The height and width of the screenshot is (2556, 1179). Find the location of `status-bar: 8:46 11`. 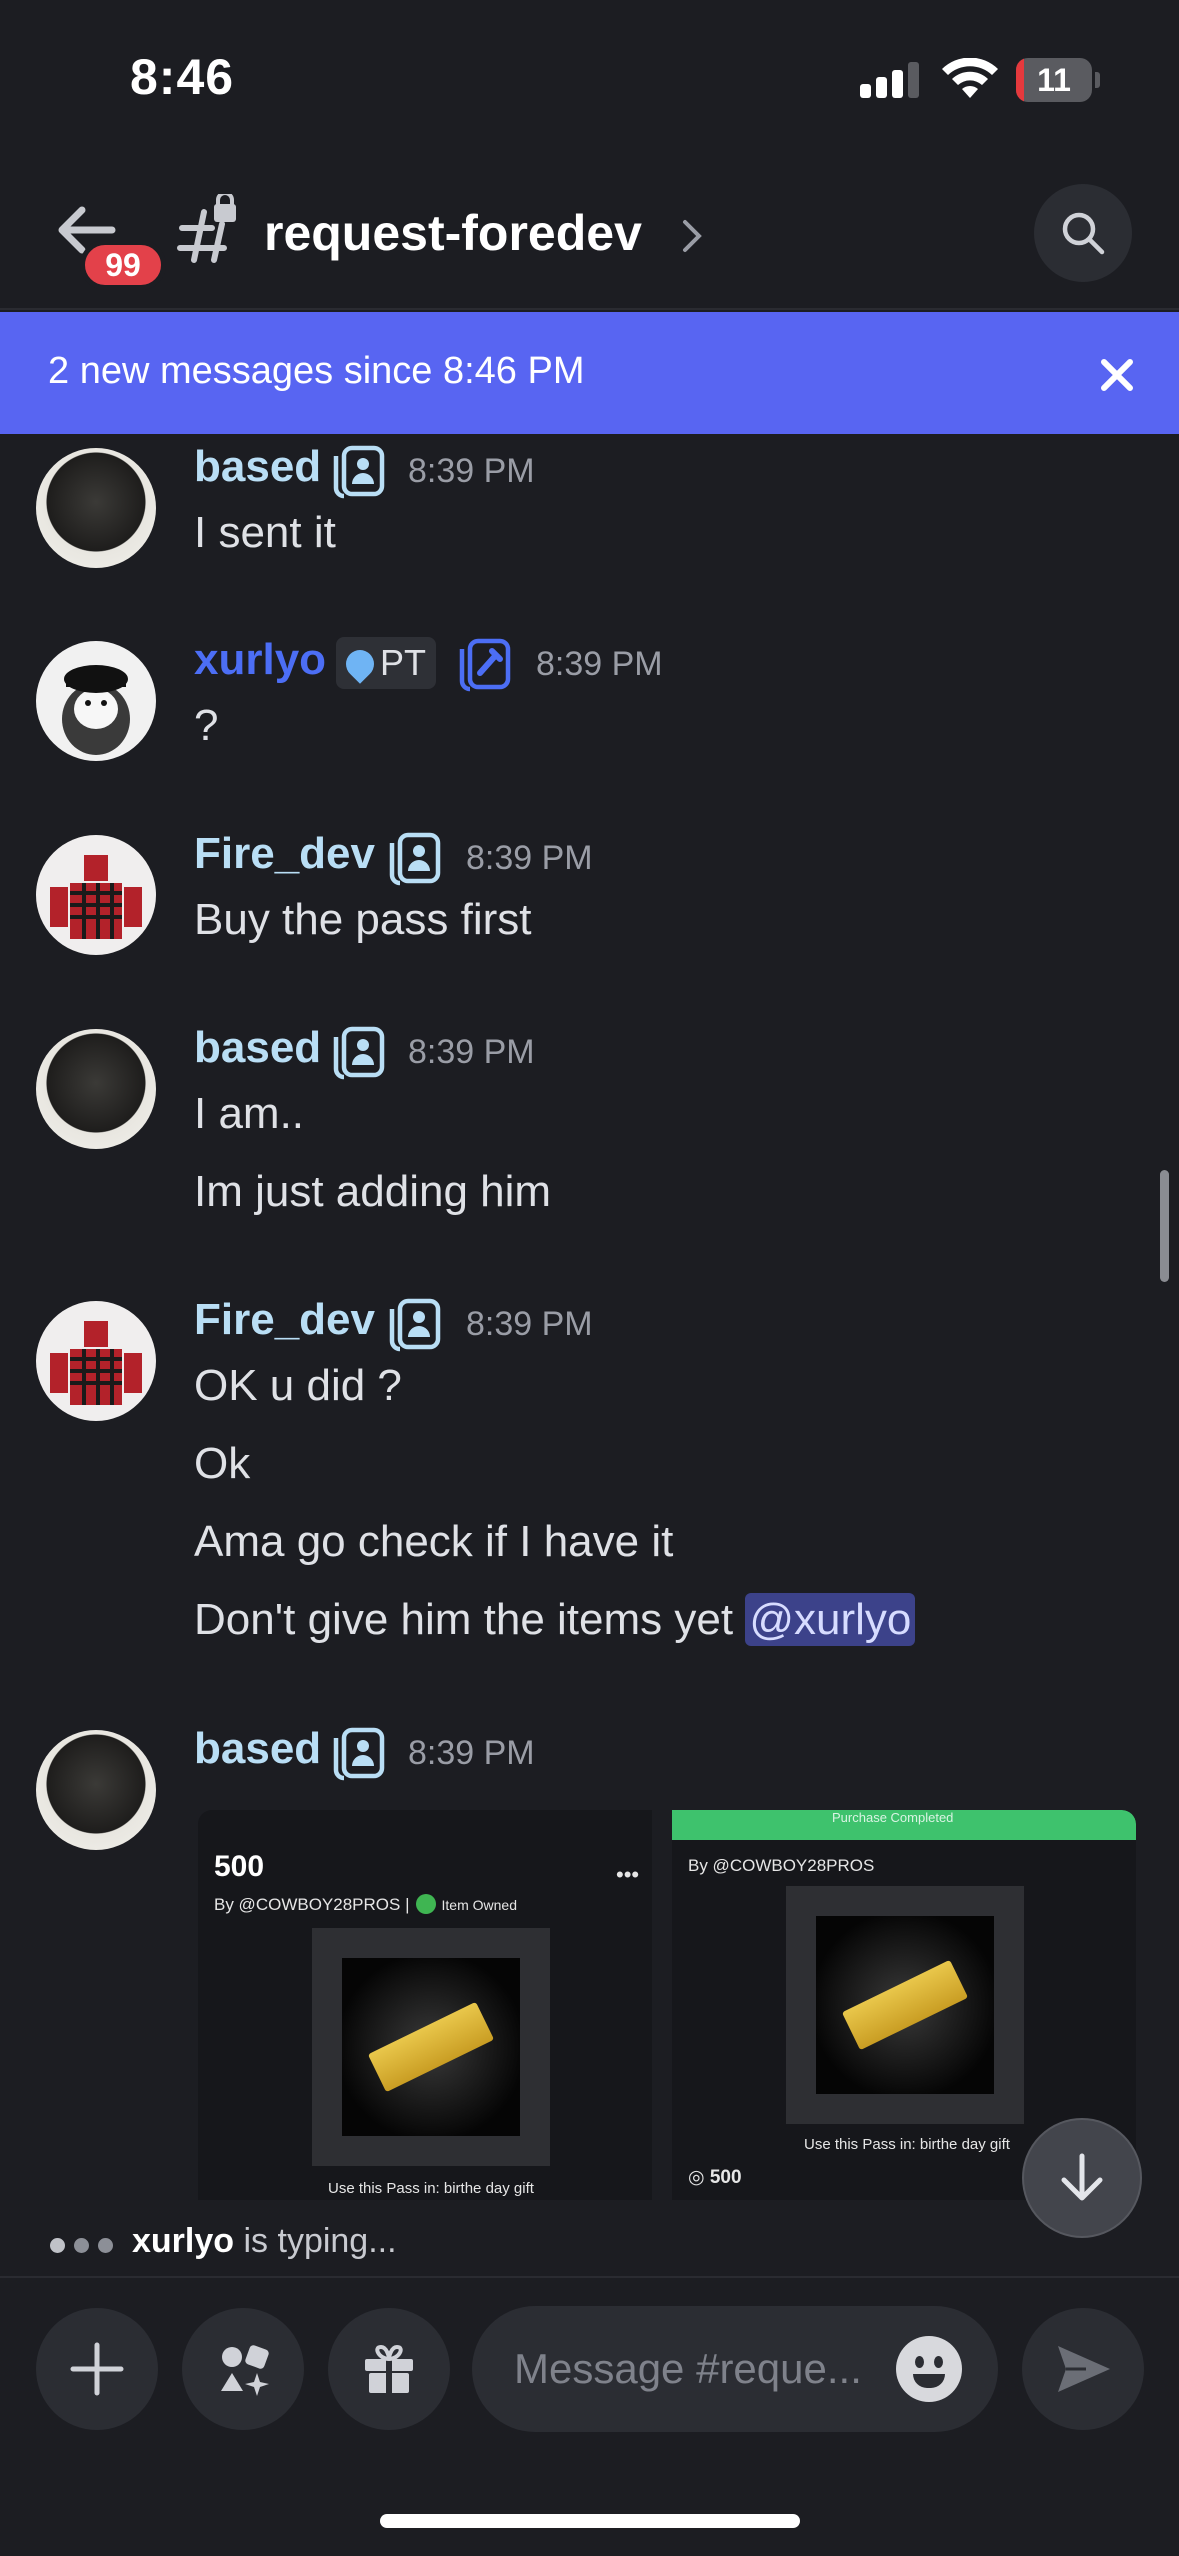

status-bar: 8:46 11 is located at coordinates (589, 80).